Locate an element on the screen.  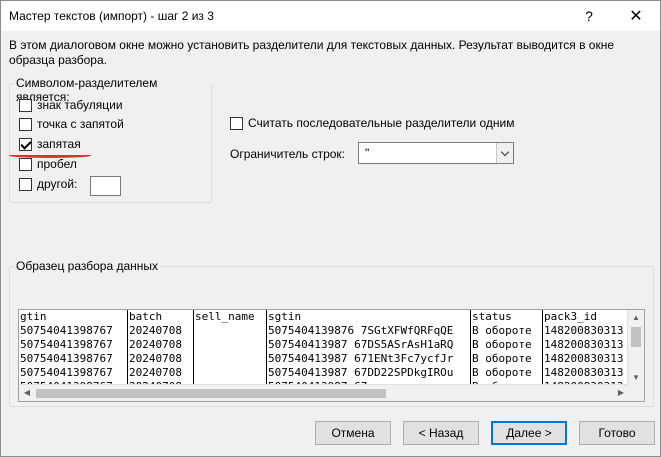
text-qualifier-value: " is located at coordinates (367, 153).